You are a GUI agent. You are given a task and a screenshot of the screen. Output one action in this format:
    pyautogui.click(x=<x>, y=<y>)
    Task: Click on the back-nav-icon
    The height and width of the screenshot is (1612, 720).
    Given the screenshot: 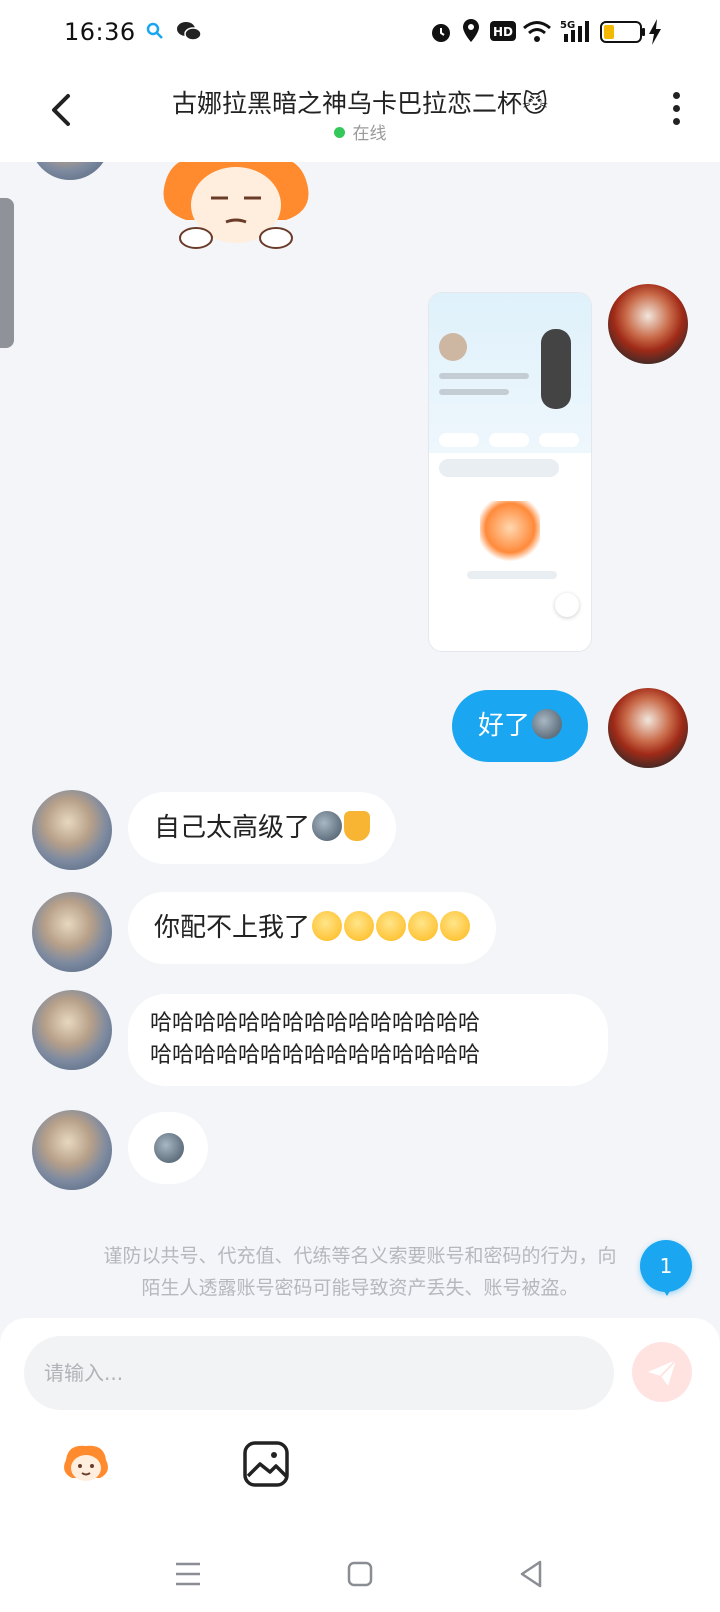 What is the action you would take?
    pyautogui.click(x=532, y=1574)
    